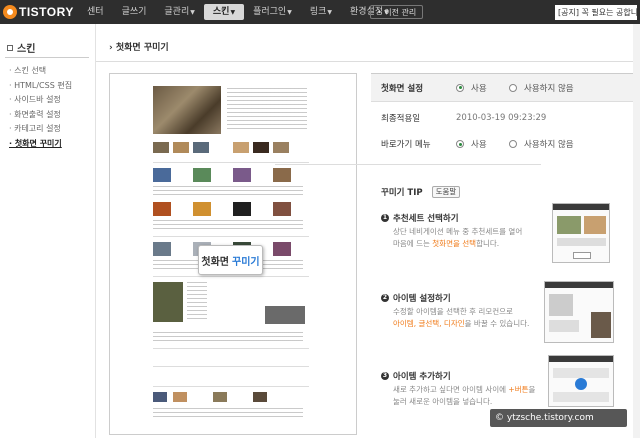  What do you see at coordinates (95, 12) in the screenshot?
I see `nav-center: 센터` at bounding box center [95, 12].